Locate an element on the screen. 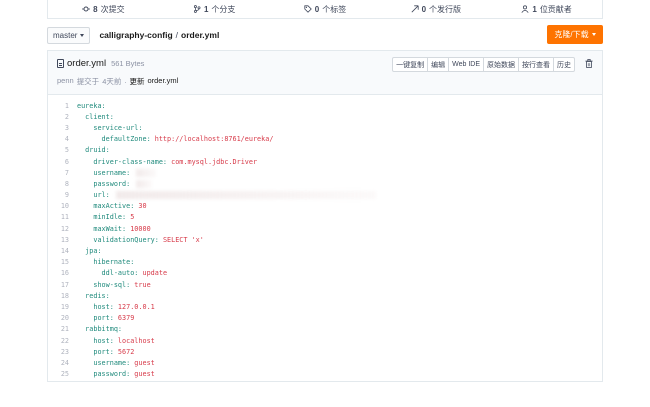 The height and width of the screenshot is (407, 650). line-number: 4 is located at coordinates (58, 139).